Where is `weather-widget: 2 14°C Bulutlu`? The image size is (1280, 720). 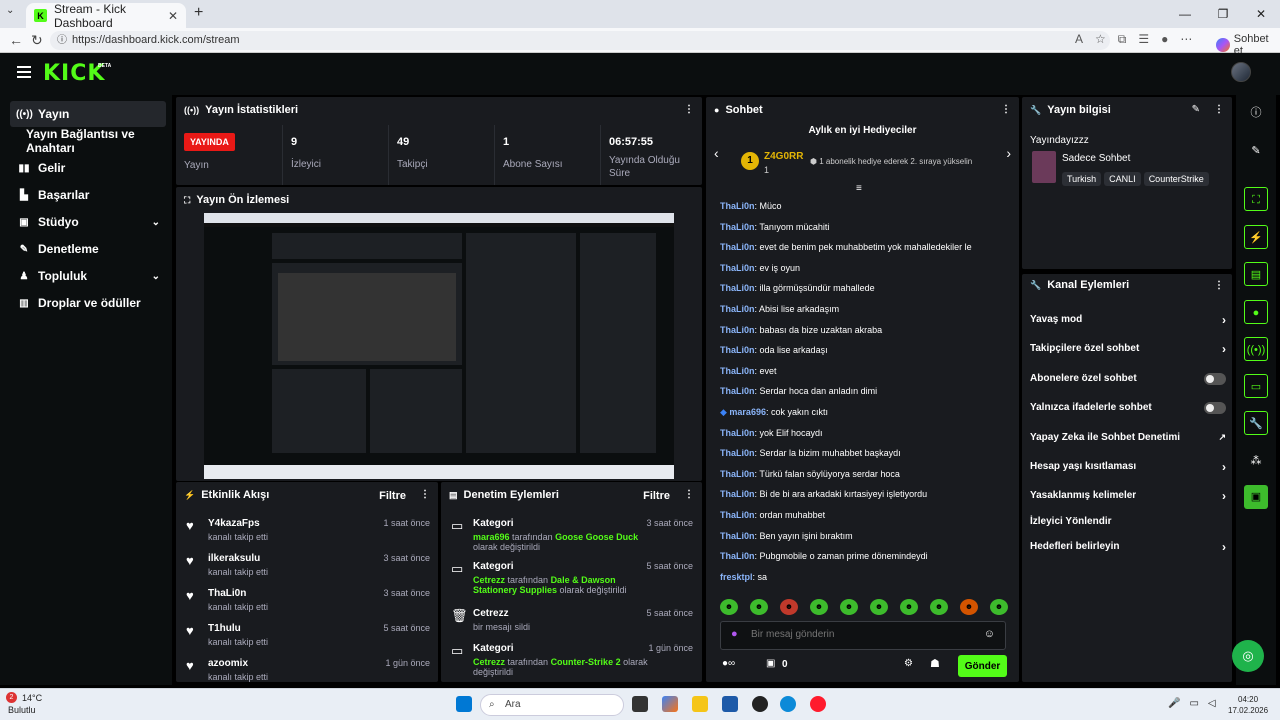
weather-widget: 2 14°C Bulutlu is located at coordinates (24, 703).